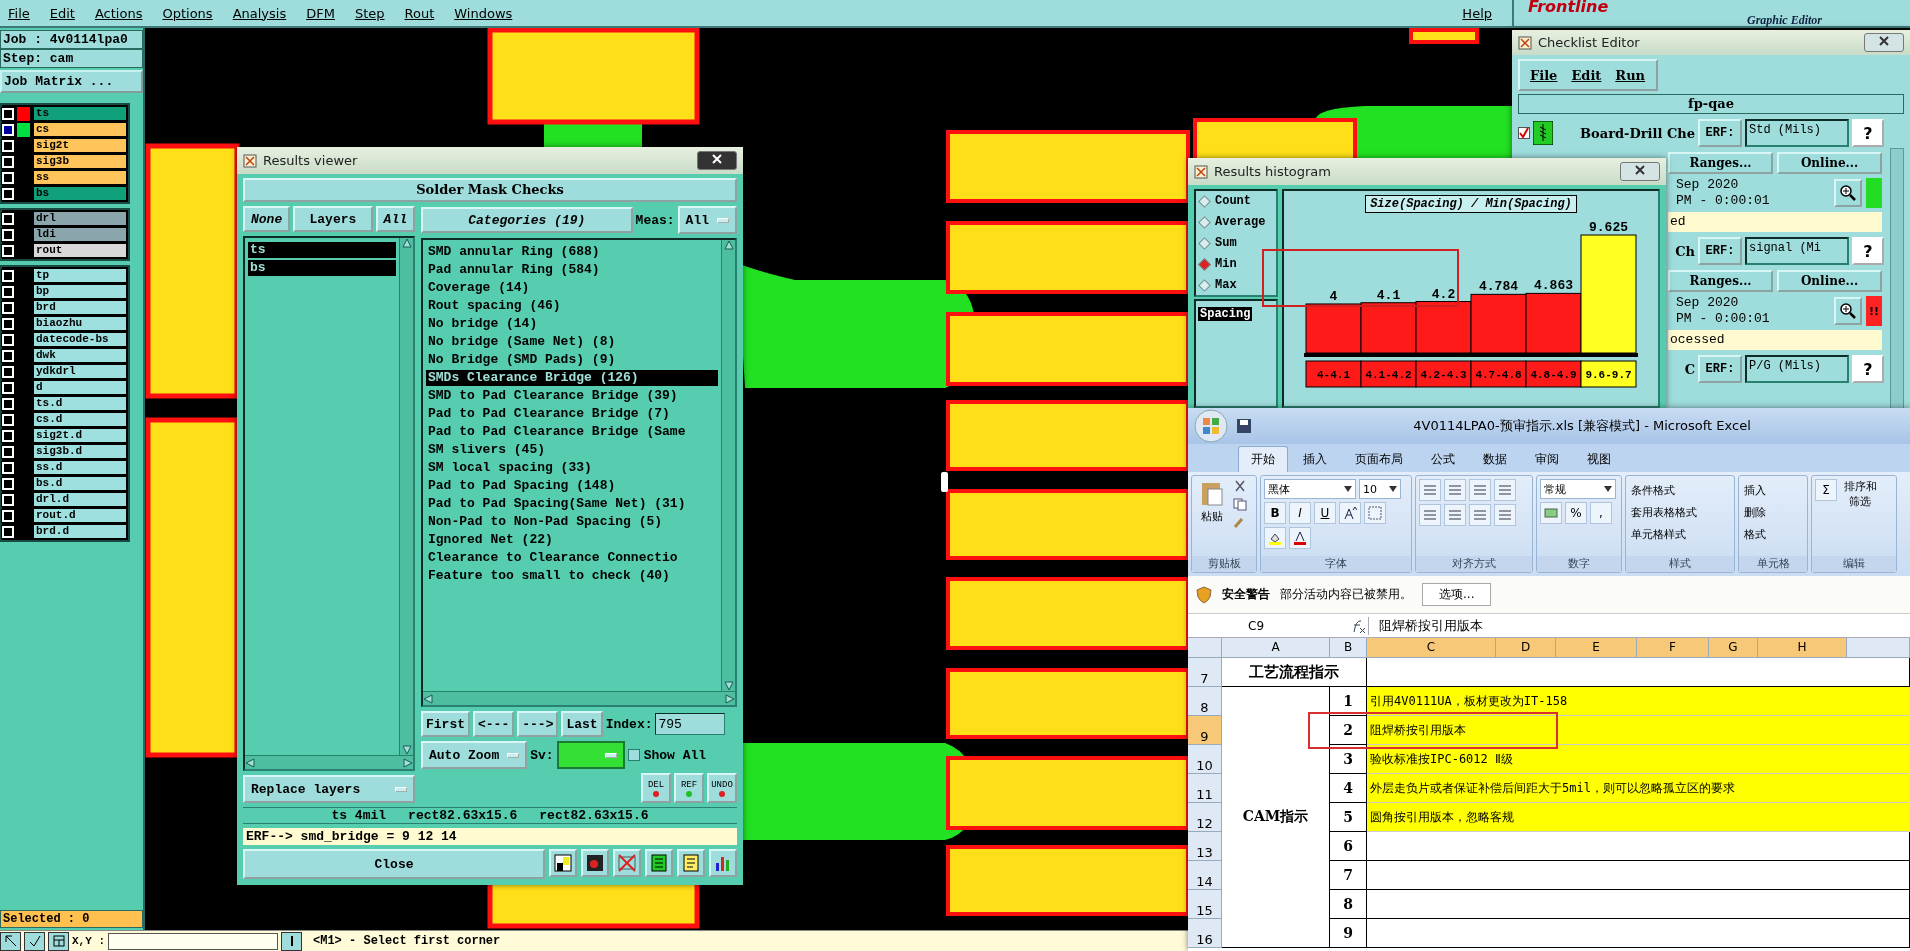  I want to click on navigation-button: First, so click(445, 724).